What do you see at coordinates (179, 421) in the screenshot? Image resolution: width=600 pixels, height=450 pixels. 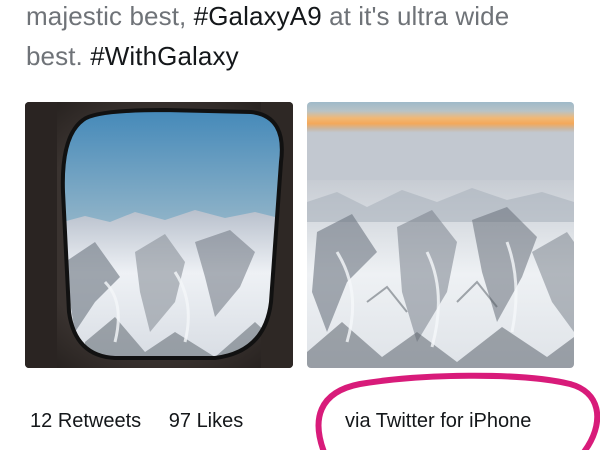 I see `likes-count: 97` at bounding box center [179, 421].